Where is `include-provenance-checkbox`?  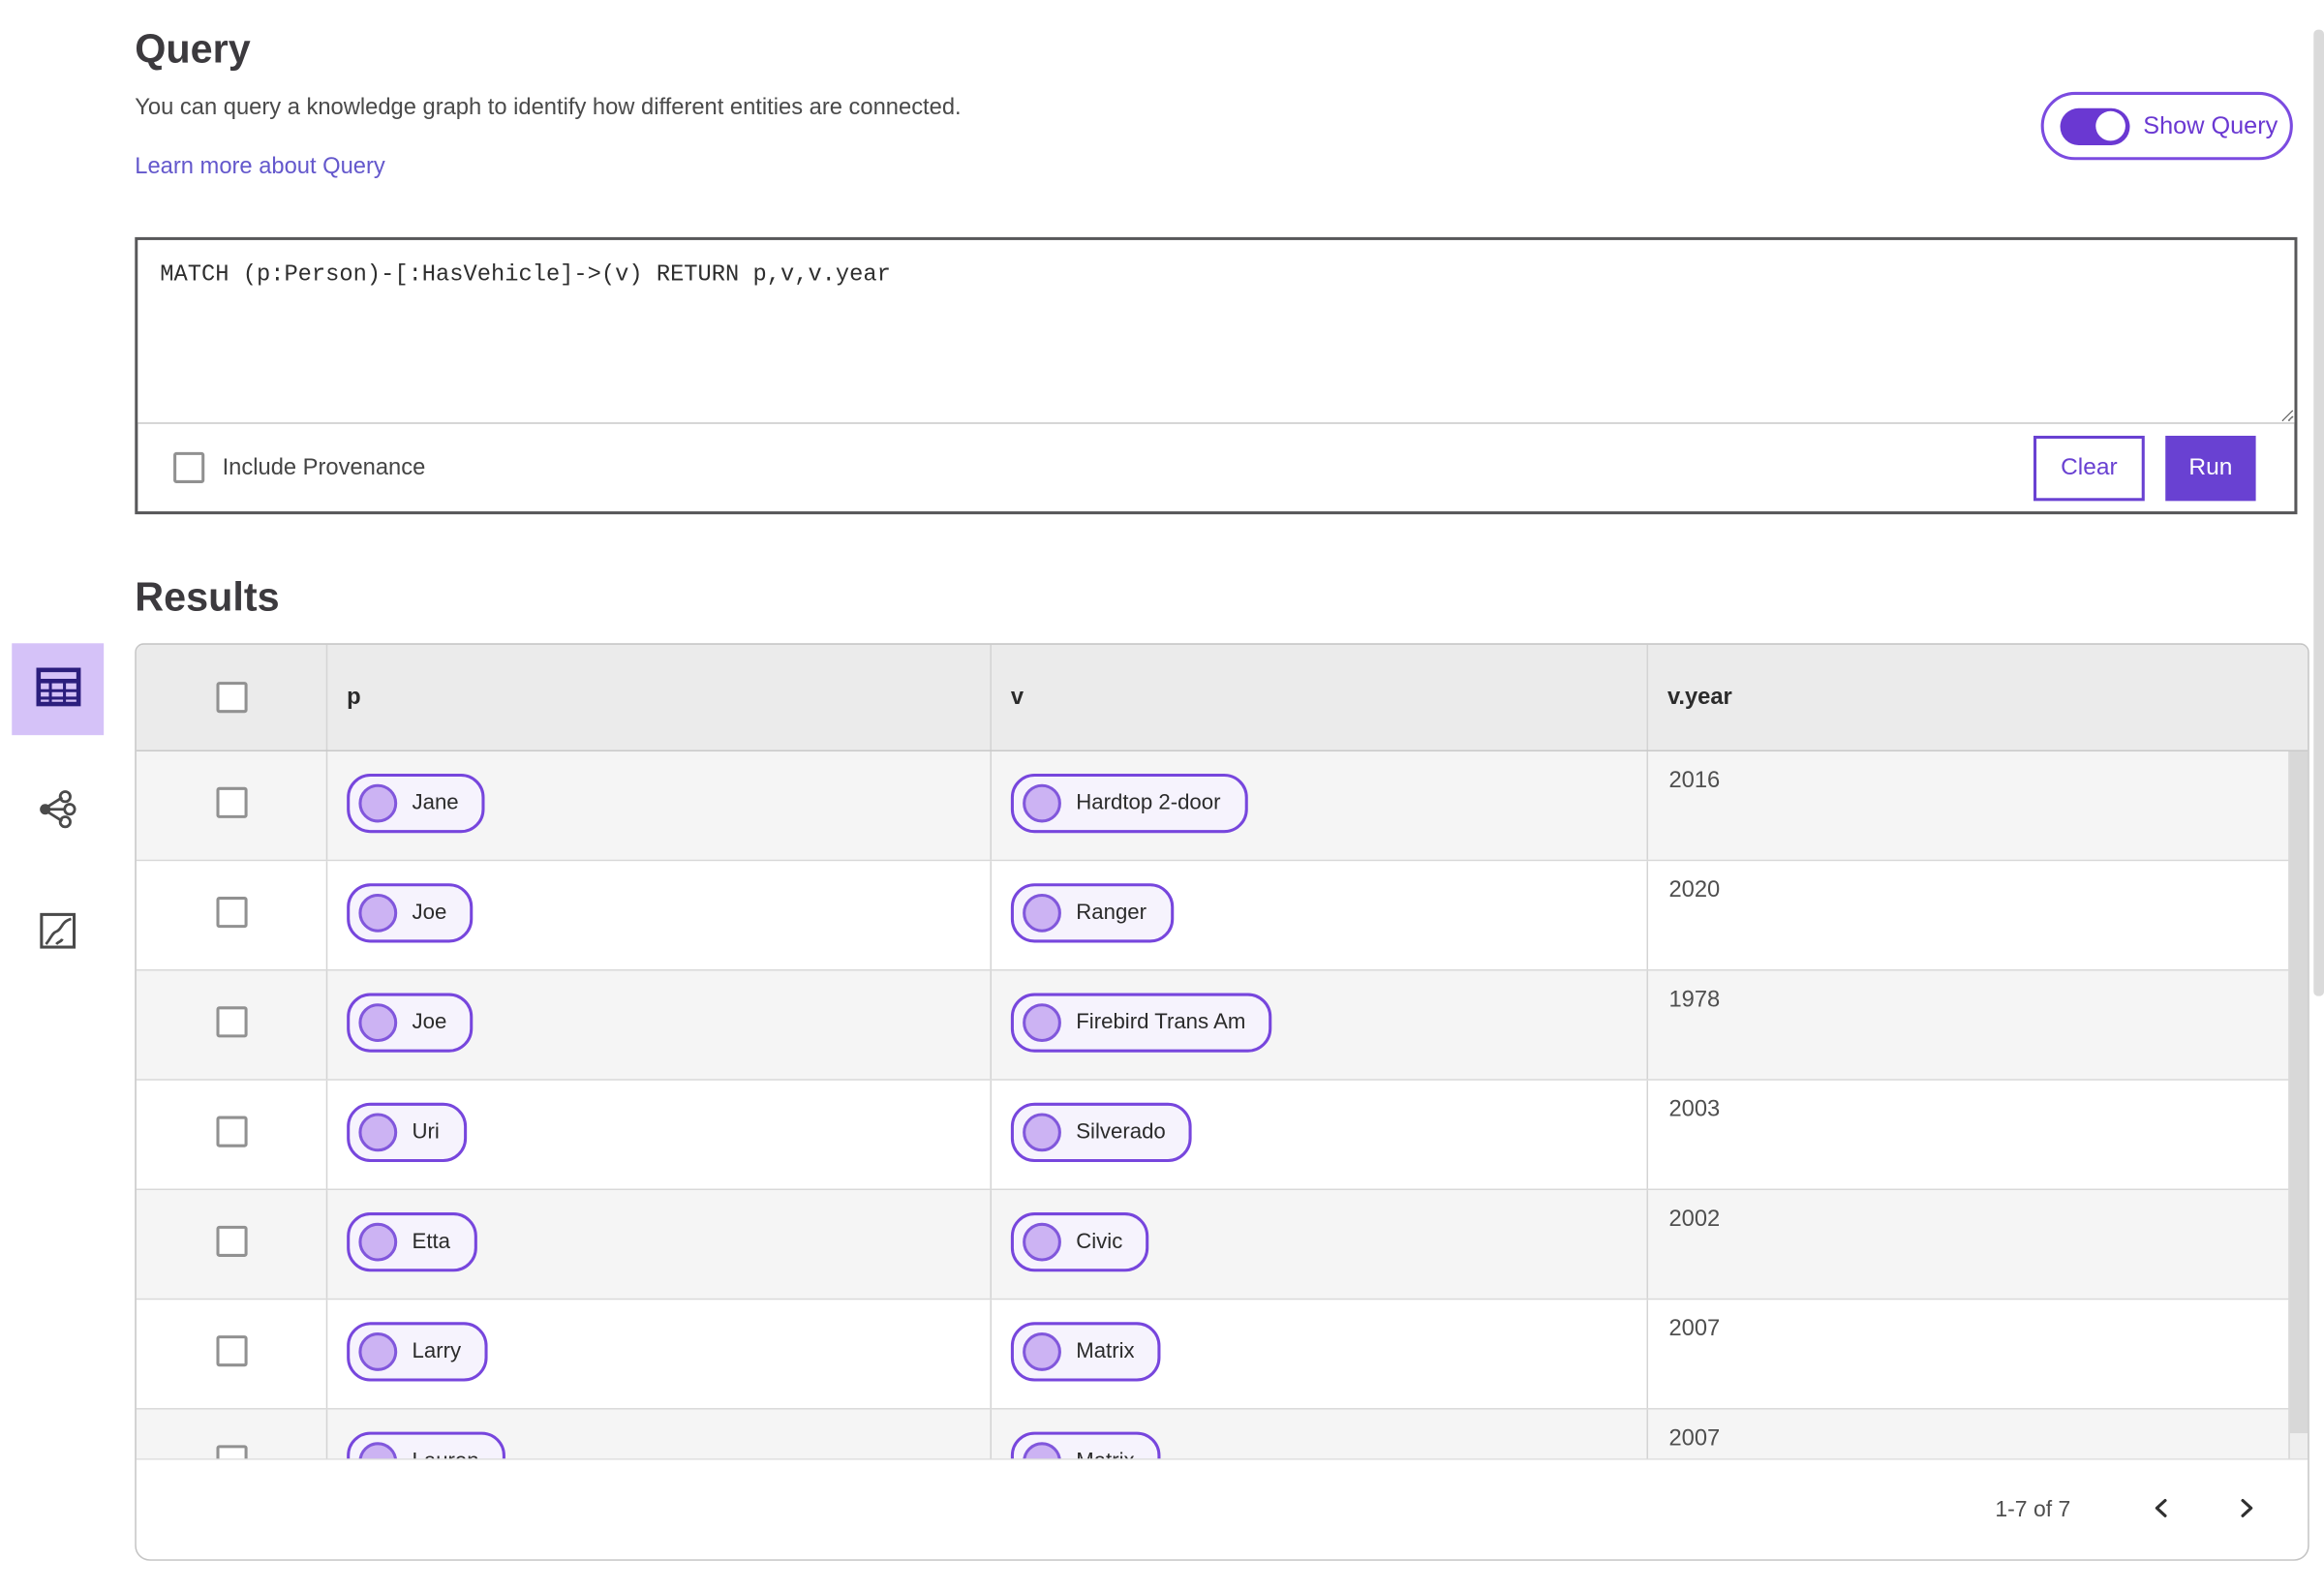 include-provenance-checkbox is located at coordinates (189, 467).